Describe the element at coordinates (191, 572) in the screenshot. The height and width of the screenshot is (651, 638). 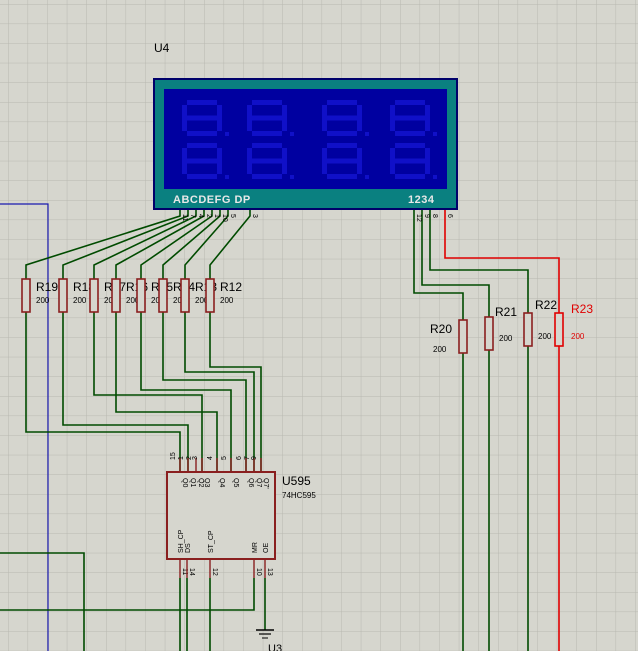
I see `chip-pin-number: 14` at that location.